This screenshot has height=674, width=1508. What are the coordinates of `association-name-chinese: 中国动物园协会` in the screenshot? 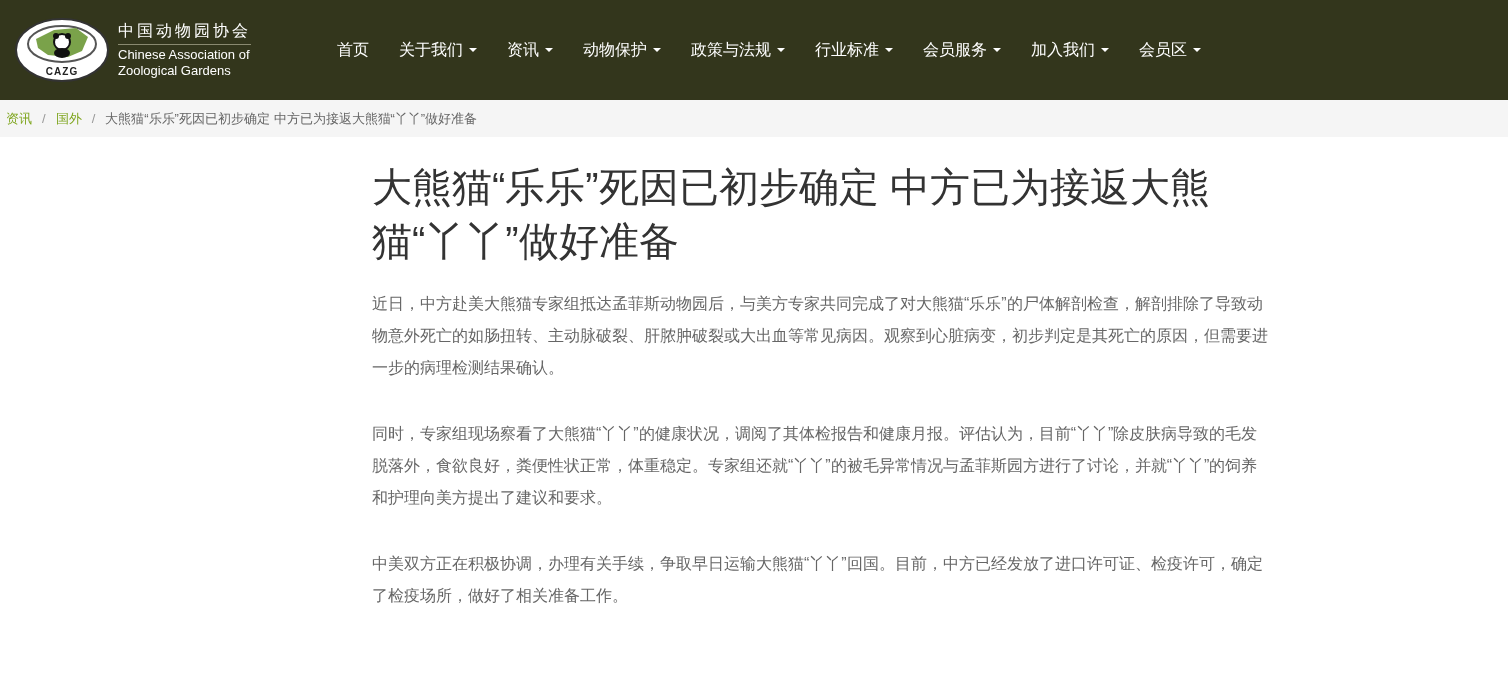 It's located at (184, 33).